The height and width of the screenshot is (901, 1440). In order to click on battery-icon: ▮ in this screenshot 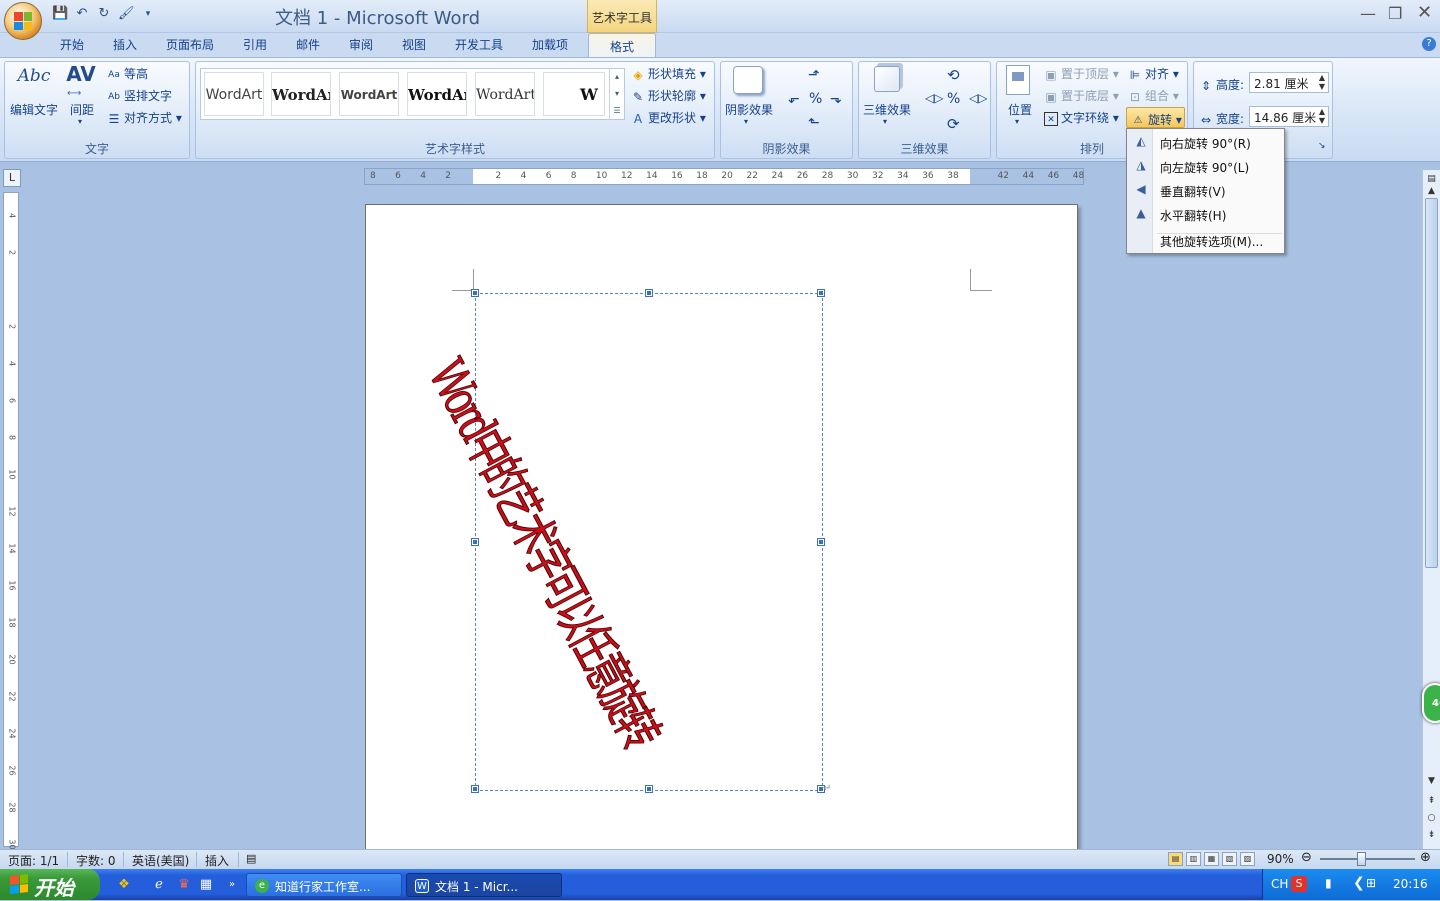, I will do `click(1328, 883)`.